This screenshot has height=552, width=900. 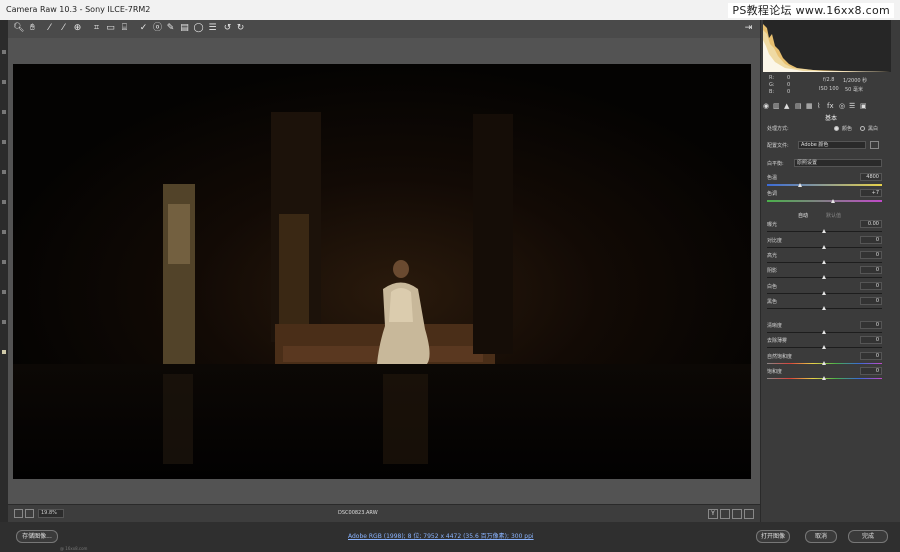 I want to click on tab-split-toning: ▦, so click(x=809, y=106).